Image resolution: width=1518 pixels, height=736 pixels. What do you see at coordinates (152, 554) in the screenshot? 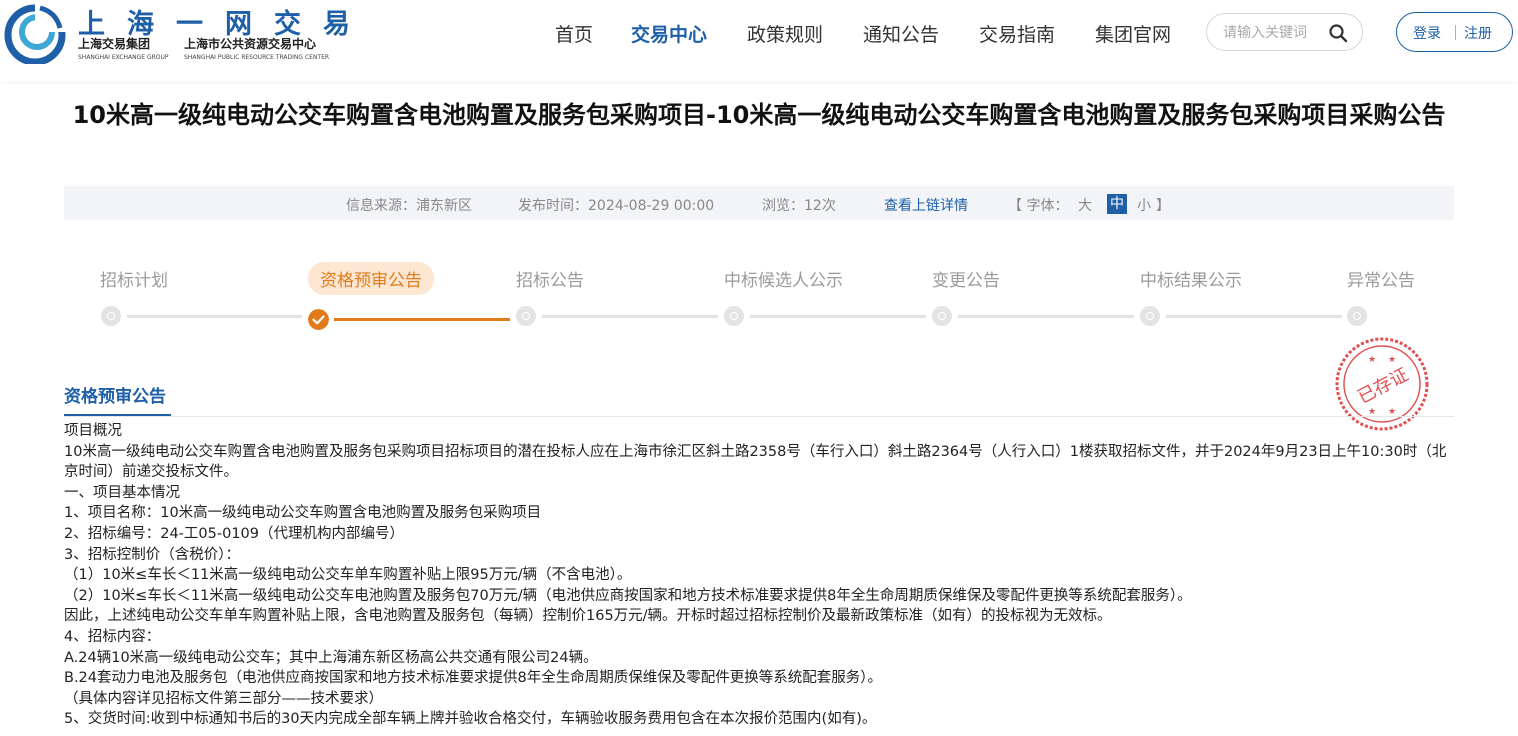
I see `paragraph: 3、招标控制价（含税价）：` at bounding box center [152, 554].